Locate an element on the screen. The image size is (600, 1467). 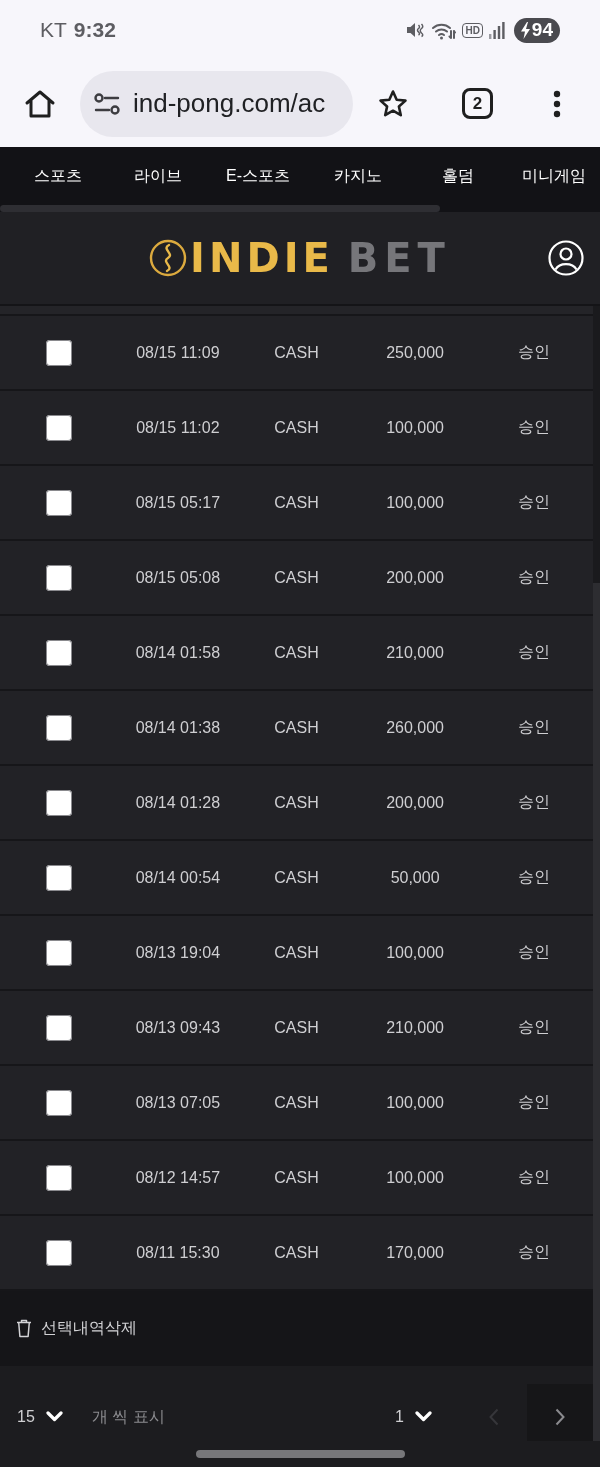
date-cell: 08/14 01:38 is located at coordinates (178, 727).